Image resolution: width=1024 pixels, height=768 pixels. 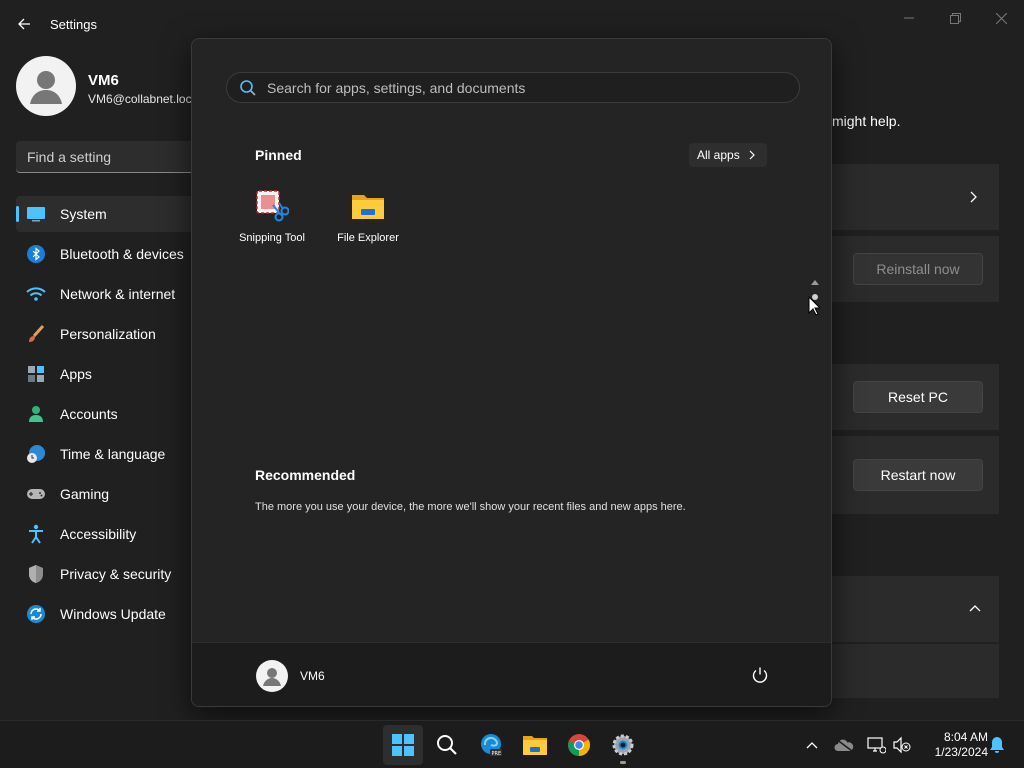 I want to click on nav-item-privacy: Privacy & security, so click(x=106, y=574).